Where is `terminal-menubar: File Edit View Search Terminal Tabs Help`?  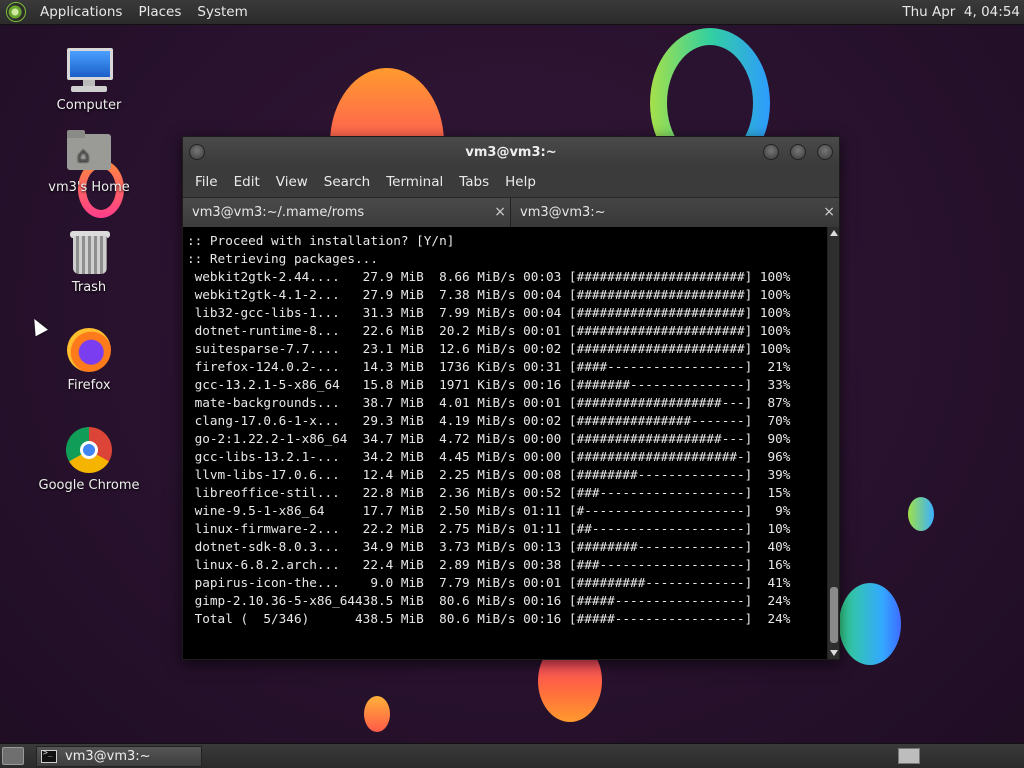 terminal-menubar: File Edit View Search Terminal Tabs Help is located at coordinates (511, 182).